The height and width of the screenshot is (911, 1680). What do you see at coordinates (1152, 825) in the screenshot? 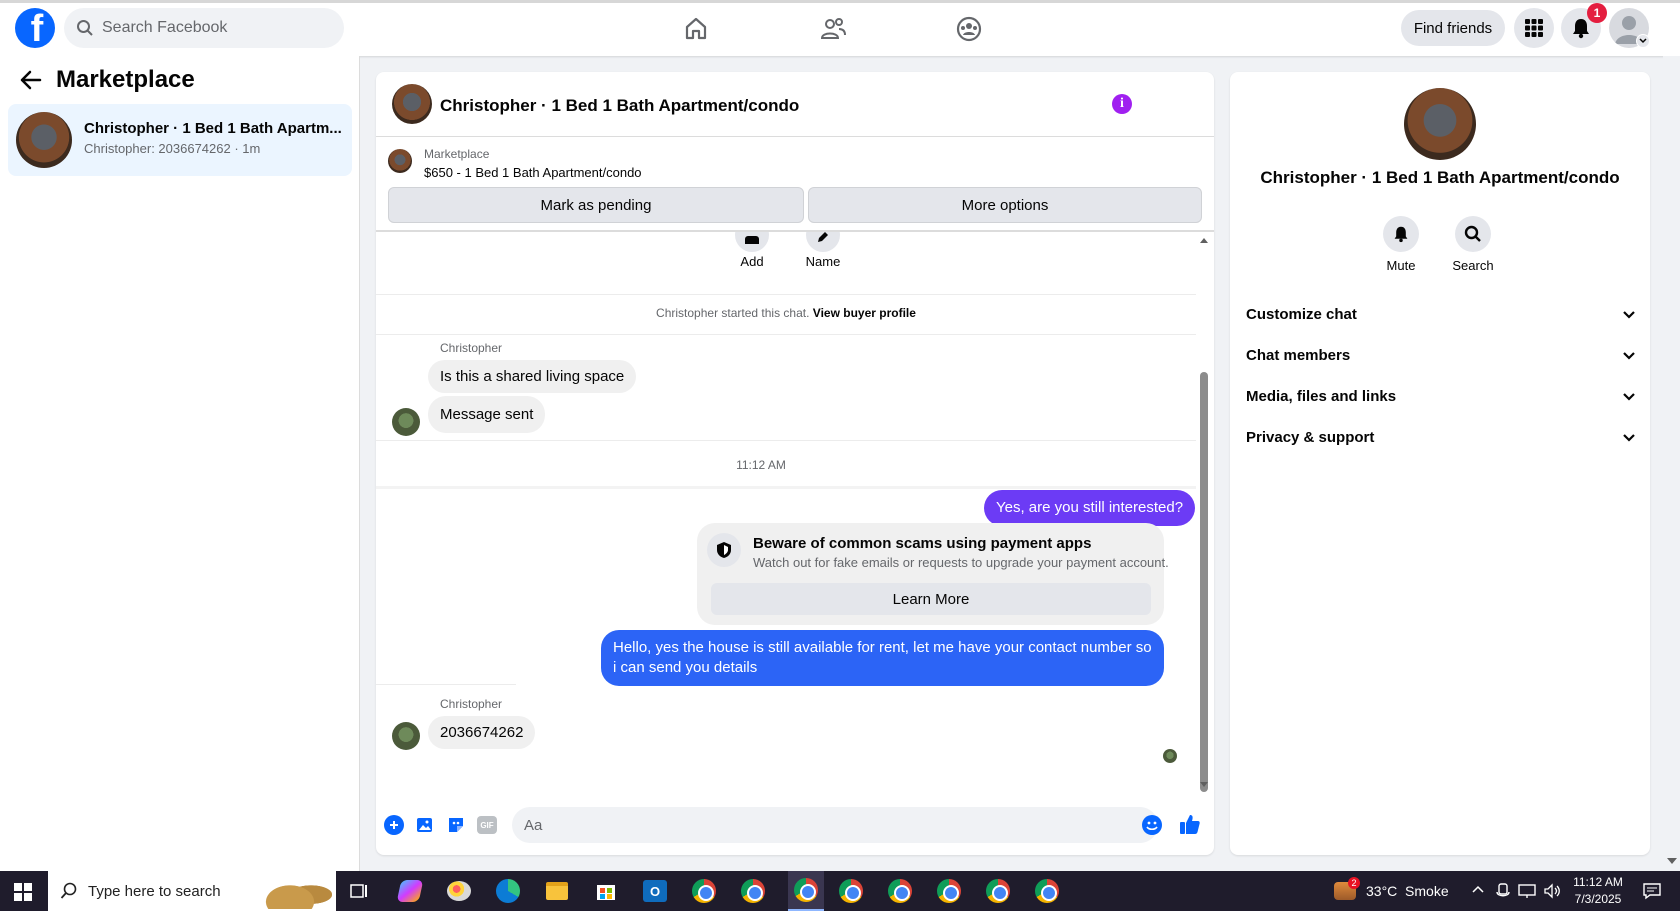
I see `emoji-icon` at bounding box center [1152, 825].